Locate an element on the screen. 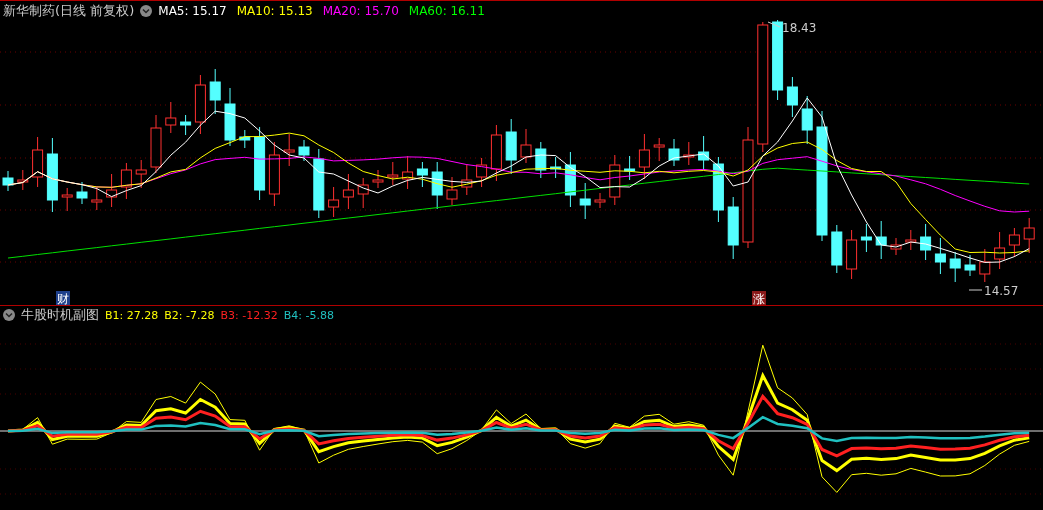 This screenshot has width=1043, height=510. chart-title: 新华制药(日线 前复权) is located at coordinates (69, 10).